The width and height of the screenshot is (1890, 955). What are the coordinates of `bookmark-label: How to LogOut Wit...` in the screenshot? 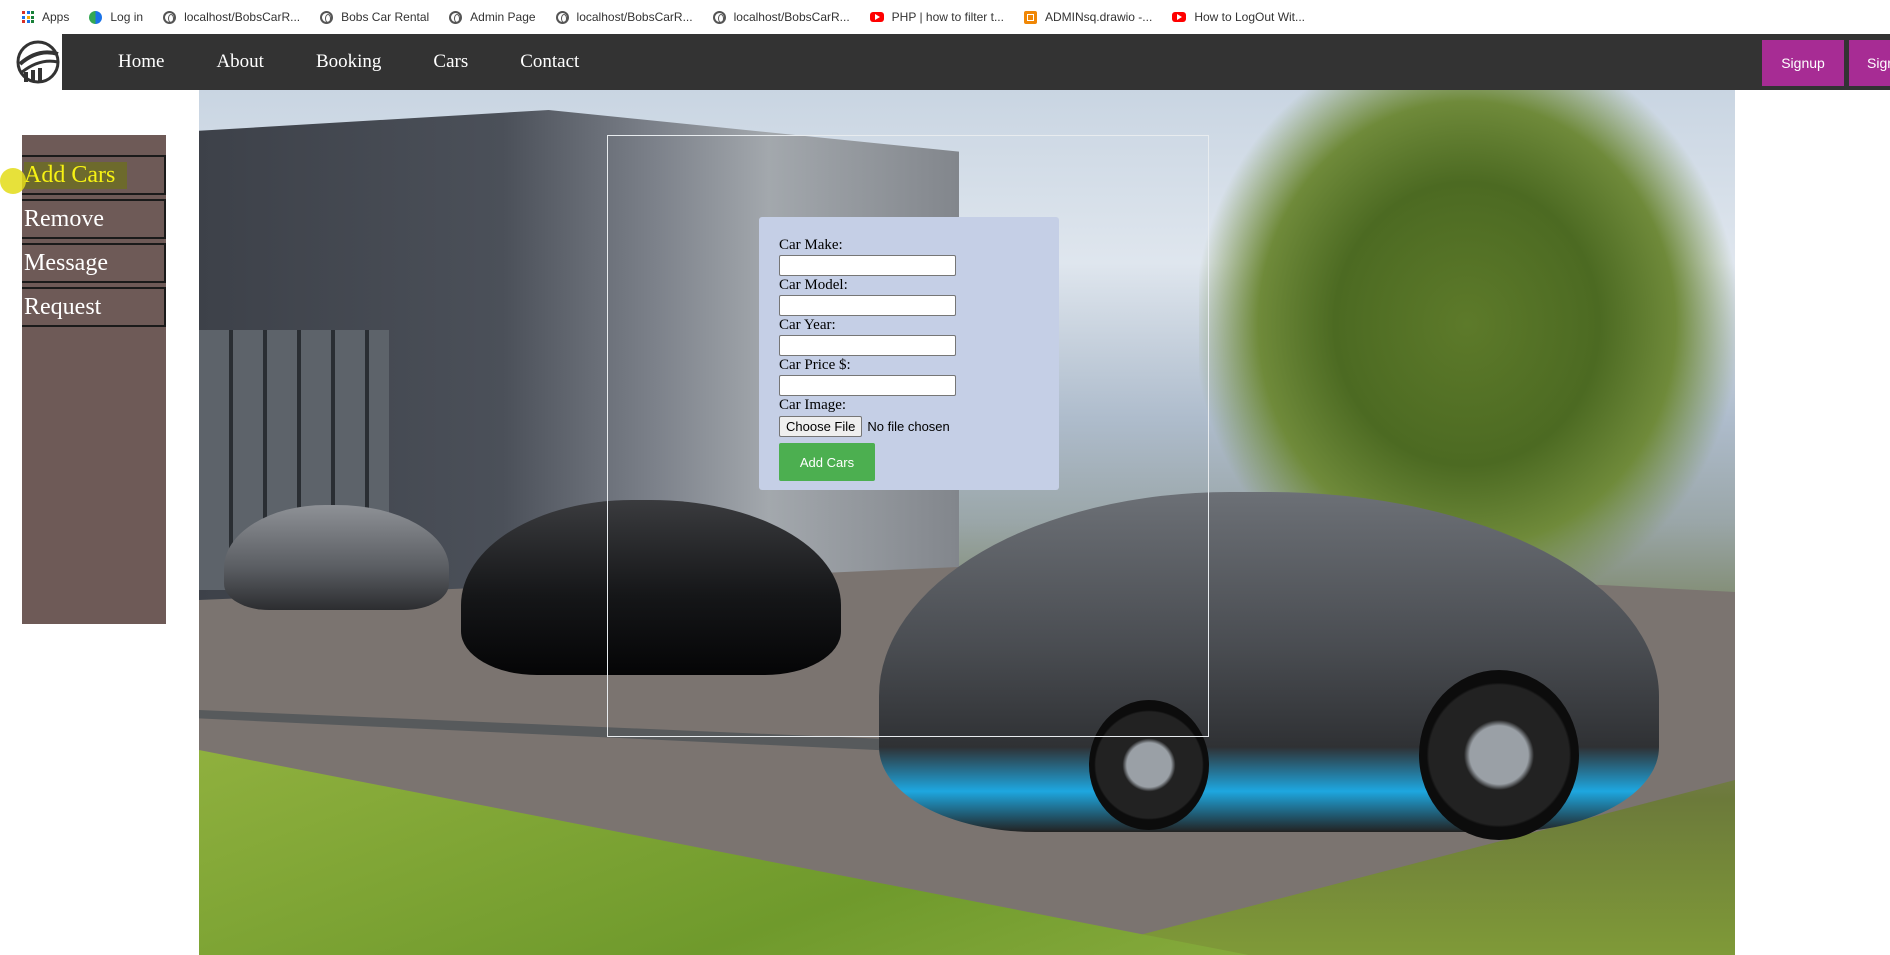 It's located at (1250, 17).